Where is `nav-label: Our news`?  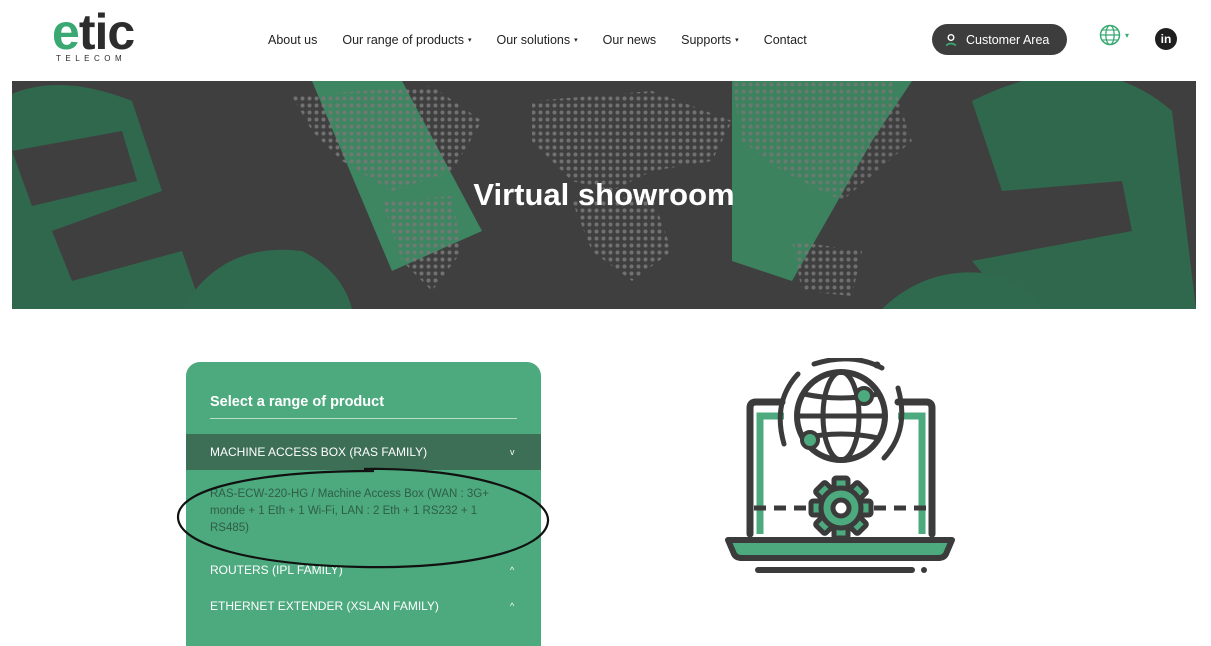 nav-label: Our news is located at coordinates (629, 40).